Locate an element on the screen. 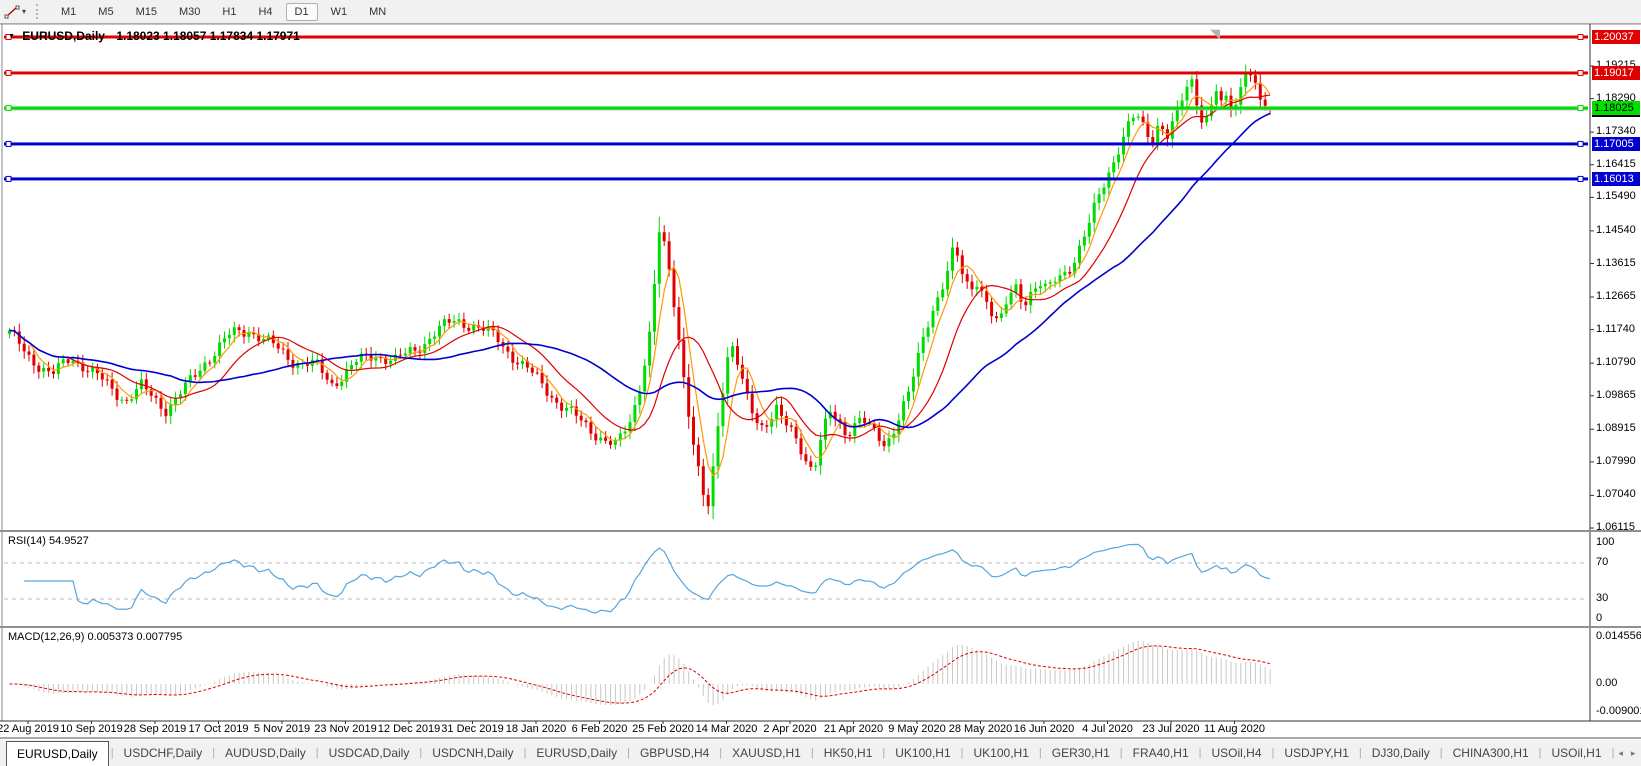 This screenshot has width=1641, height=766. chart-tab-USDCAD-Daily: USDCAD,Daily is located at coordinates (369, 753).